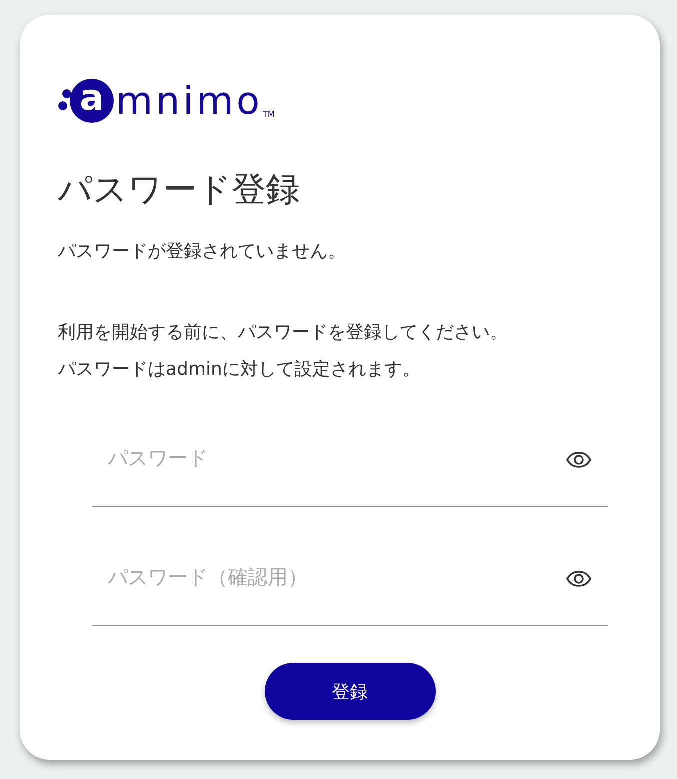 Image resolution: width=677 pixels, height=779 pixels. I want to click on register-button: 登録, so click(350, 691).